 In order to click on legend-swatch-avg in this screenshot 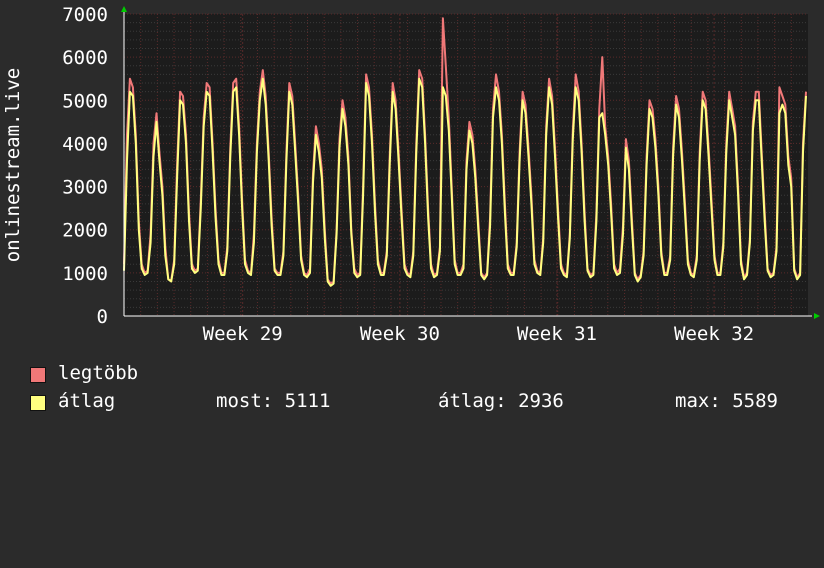, I will do `click(38, 403)`.